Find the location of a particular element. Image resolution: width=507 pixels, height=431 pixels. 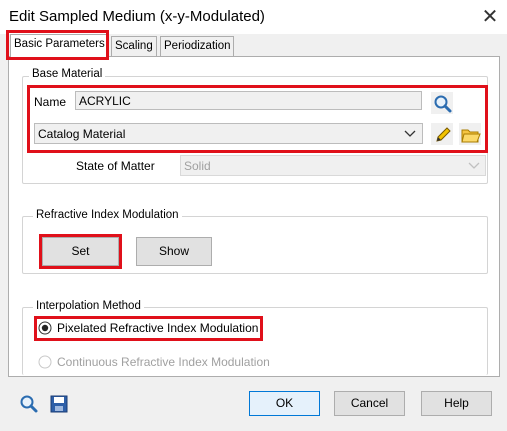

state-of-matter-label: State of Matter is located at coordinates (115, 166).